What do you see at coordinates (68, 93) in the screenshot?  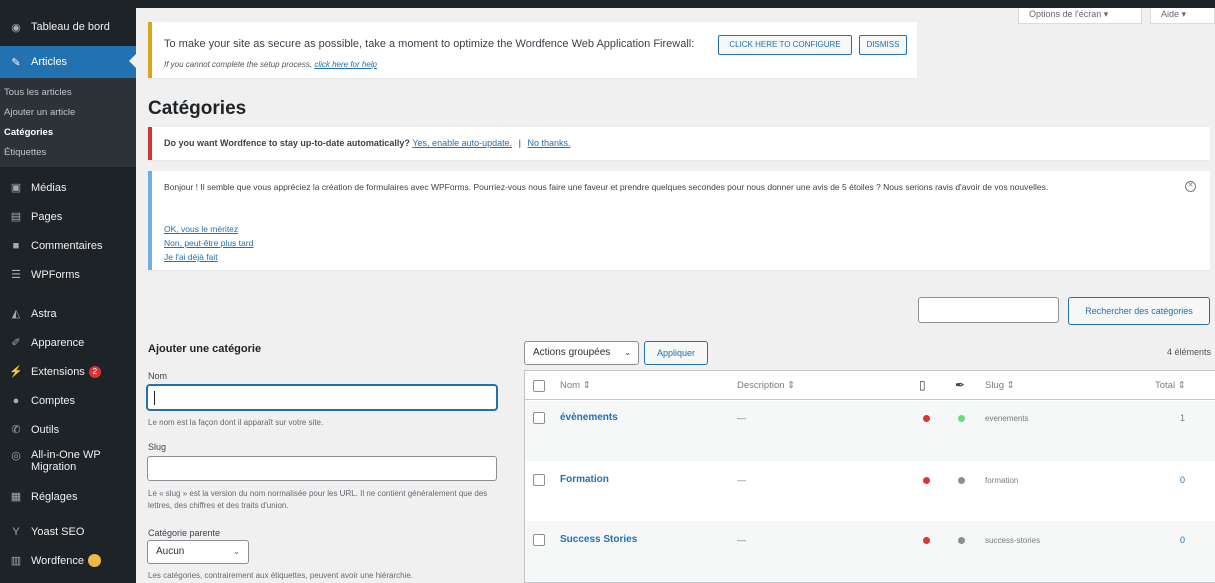 I see `submenu-all-articles: Tous les articles` at bounding box center [68, 93].